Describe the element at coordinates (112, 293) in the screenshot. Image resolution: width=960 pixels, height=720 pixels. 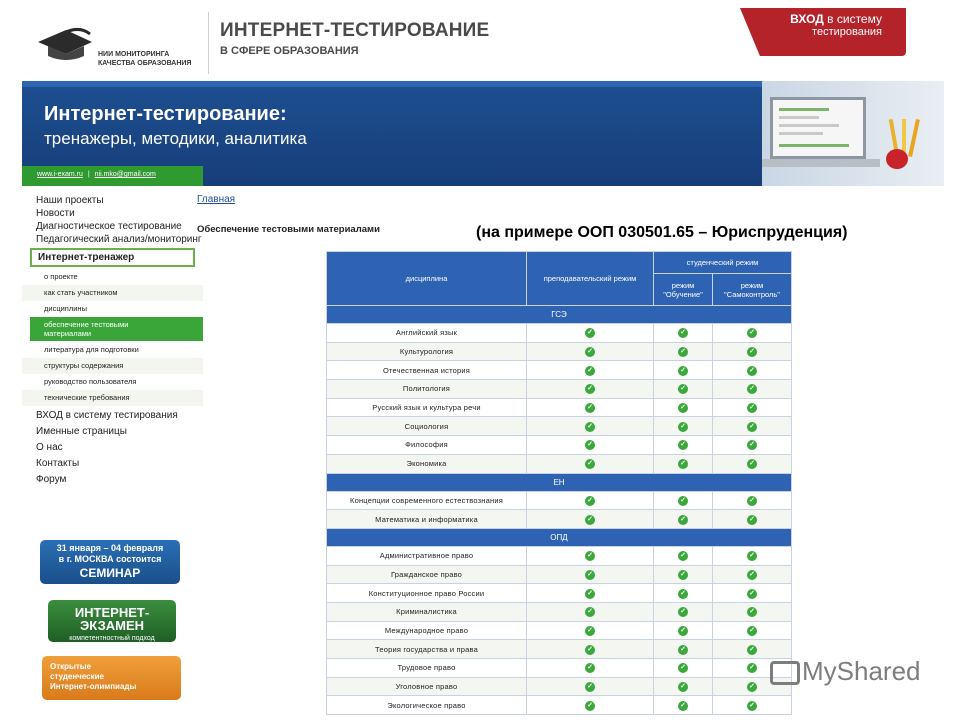
I see `sidebar-subitem-join: как стать участником` at that location.